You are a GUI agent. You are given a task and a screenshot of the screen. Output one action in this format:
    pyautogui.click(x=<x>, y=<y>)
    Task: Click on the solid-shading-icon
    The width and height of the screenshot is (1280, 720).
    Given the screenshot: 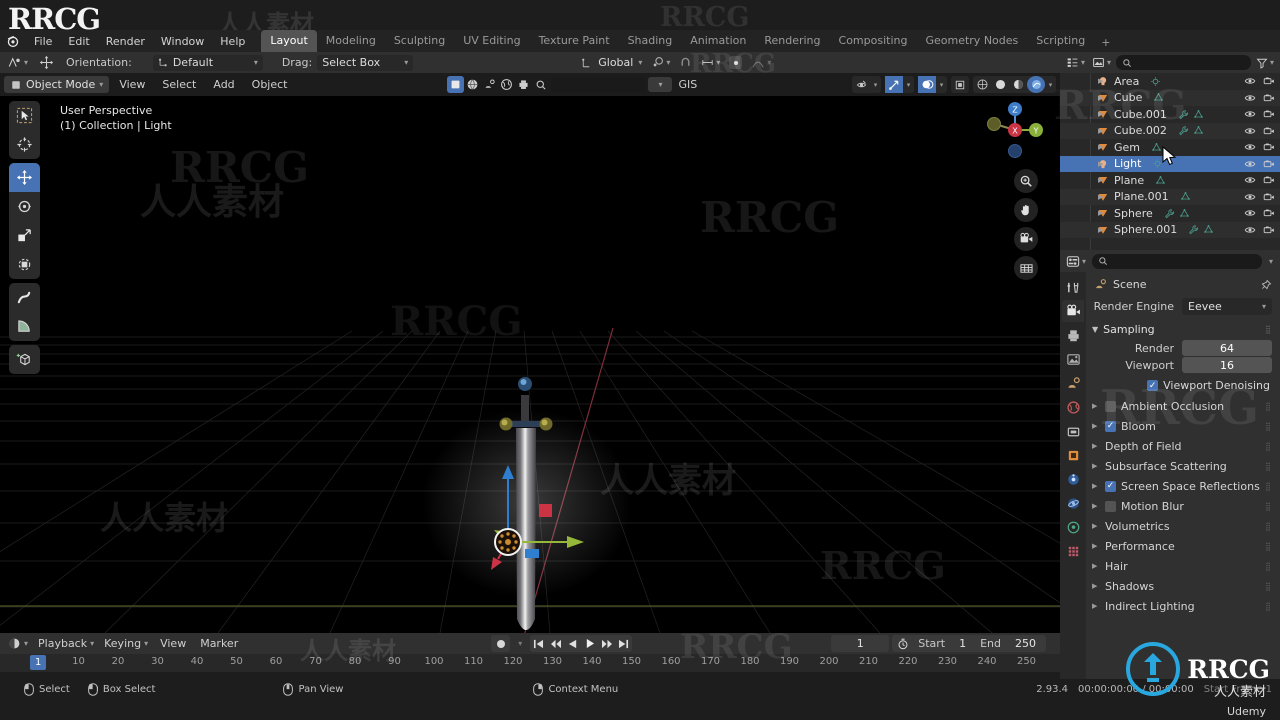 What is the action you would take?
    pyautogui.click(x=1000, y=84)
    